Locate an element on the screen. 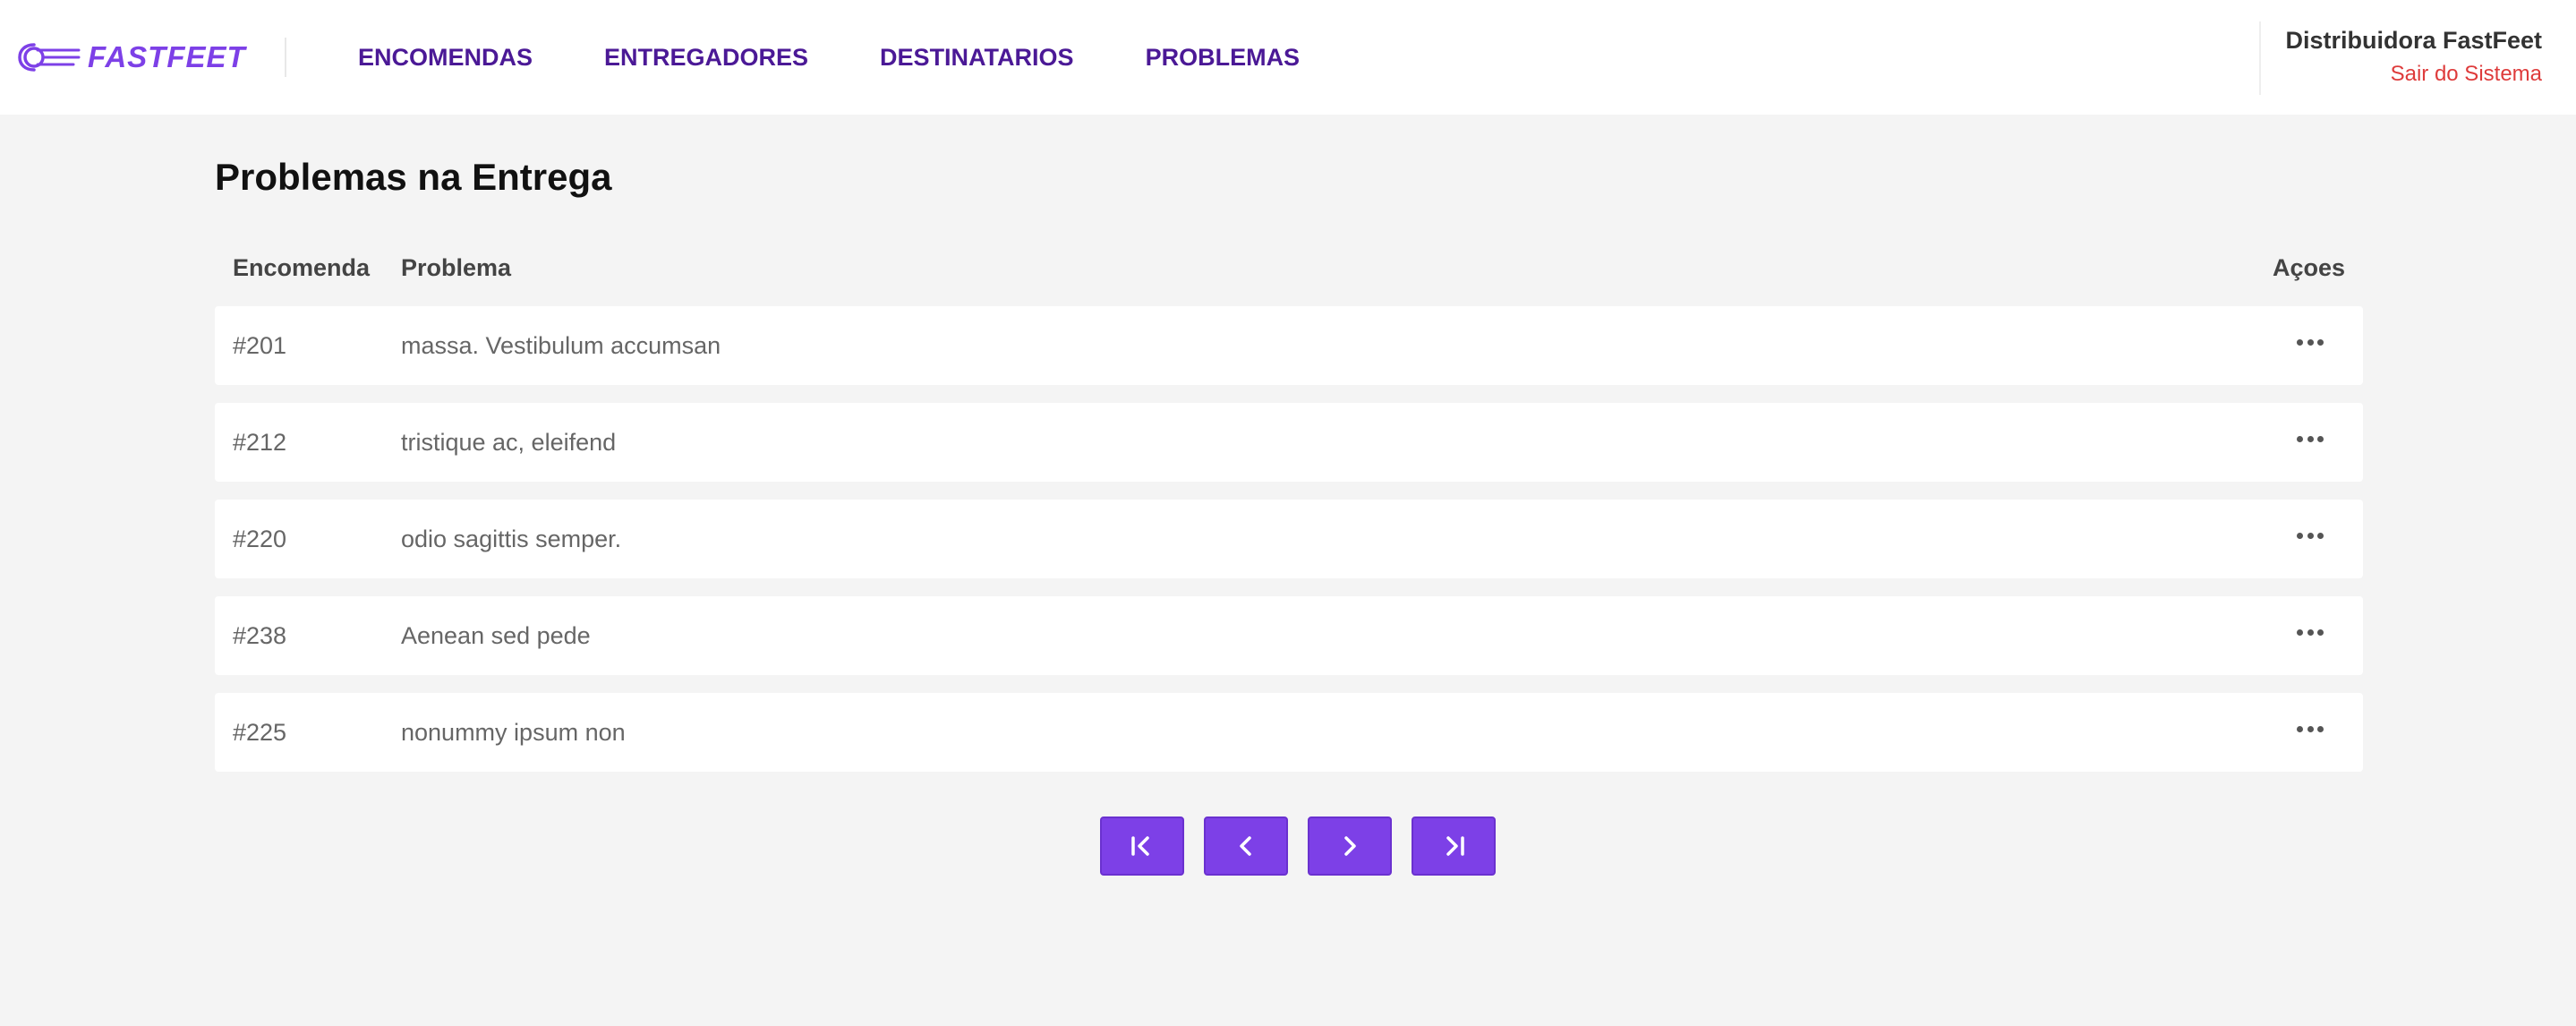  table-row: #220 odio sagittis semper. is located at coordinates (1289, 539).